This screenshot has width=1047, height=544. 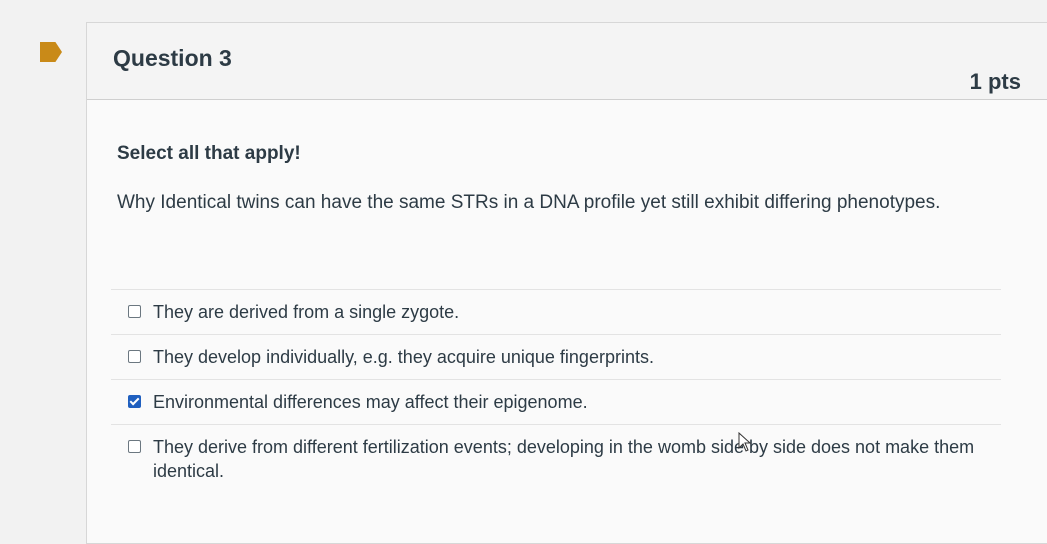 What do you see at coordinates (306, 312) in the screenshot?
I see `answer-label: They are derived from a single zygote.` at bounding box center [306, 312].